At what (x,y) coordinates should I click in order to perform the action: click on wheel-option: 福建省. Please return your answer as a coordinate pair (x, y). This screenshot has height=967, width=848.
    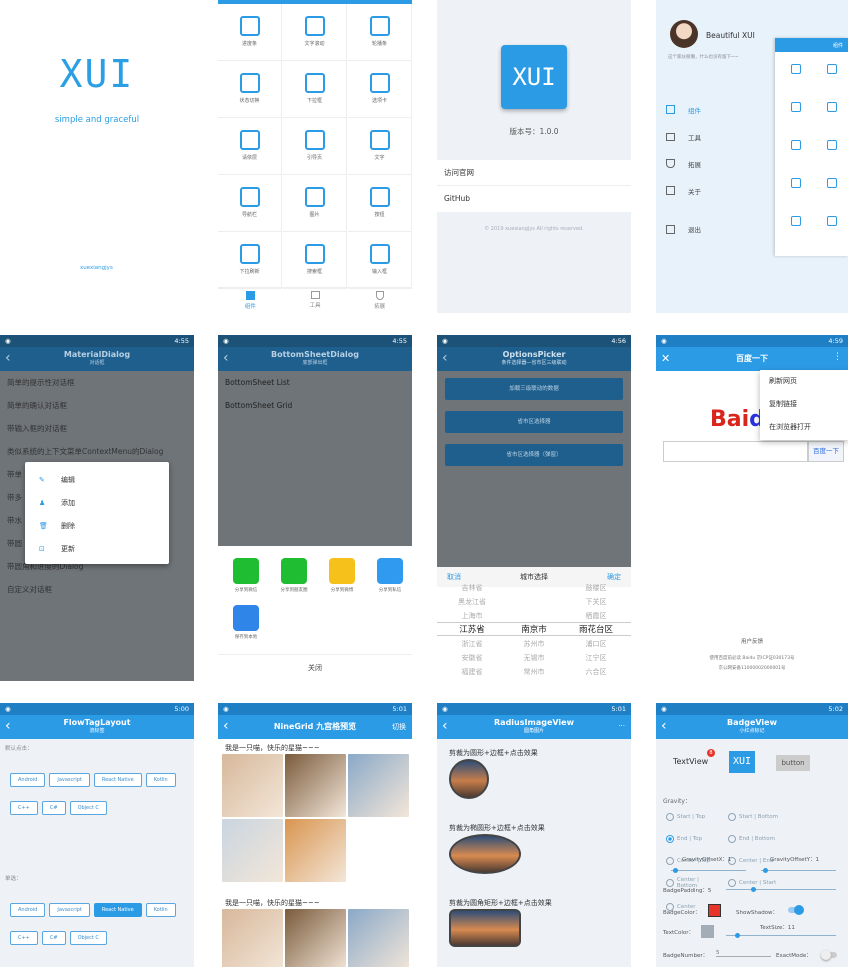
    Looking at the image, I should click on (472, 672).